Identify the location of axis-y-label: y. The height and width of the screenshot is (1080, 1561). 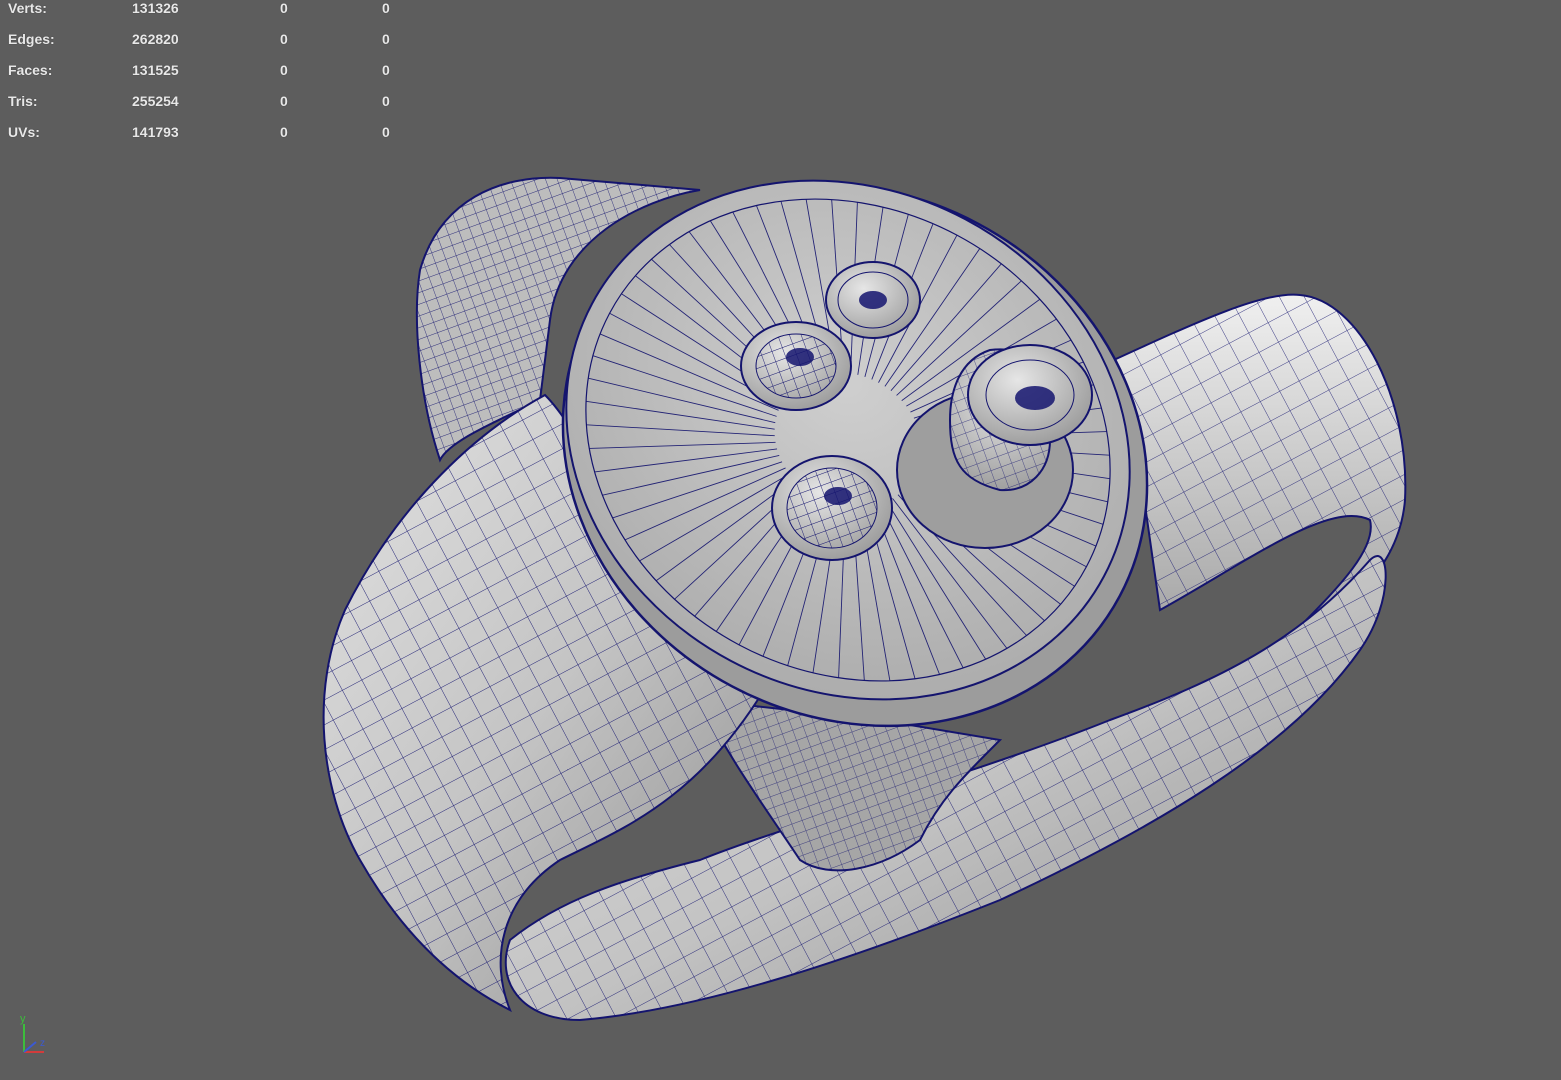
(23, 1019).